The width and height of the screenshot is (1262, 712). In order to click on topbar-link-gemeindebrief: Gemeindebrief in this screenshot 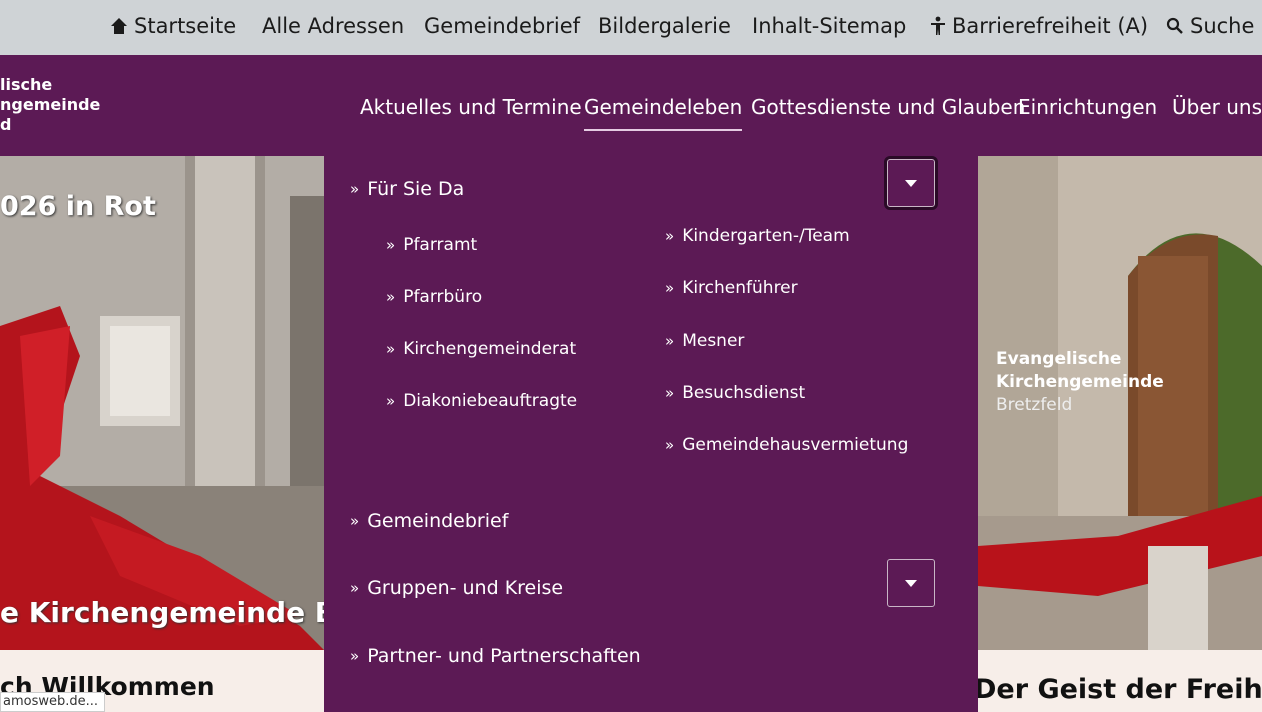, I will do `click(502, 26)`.